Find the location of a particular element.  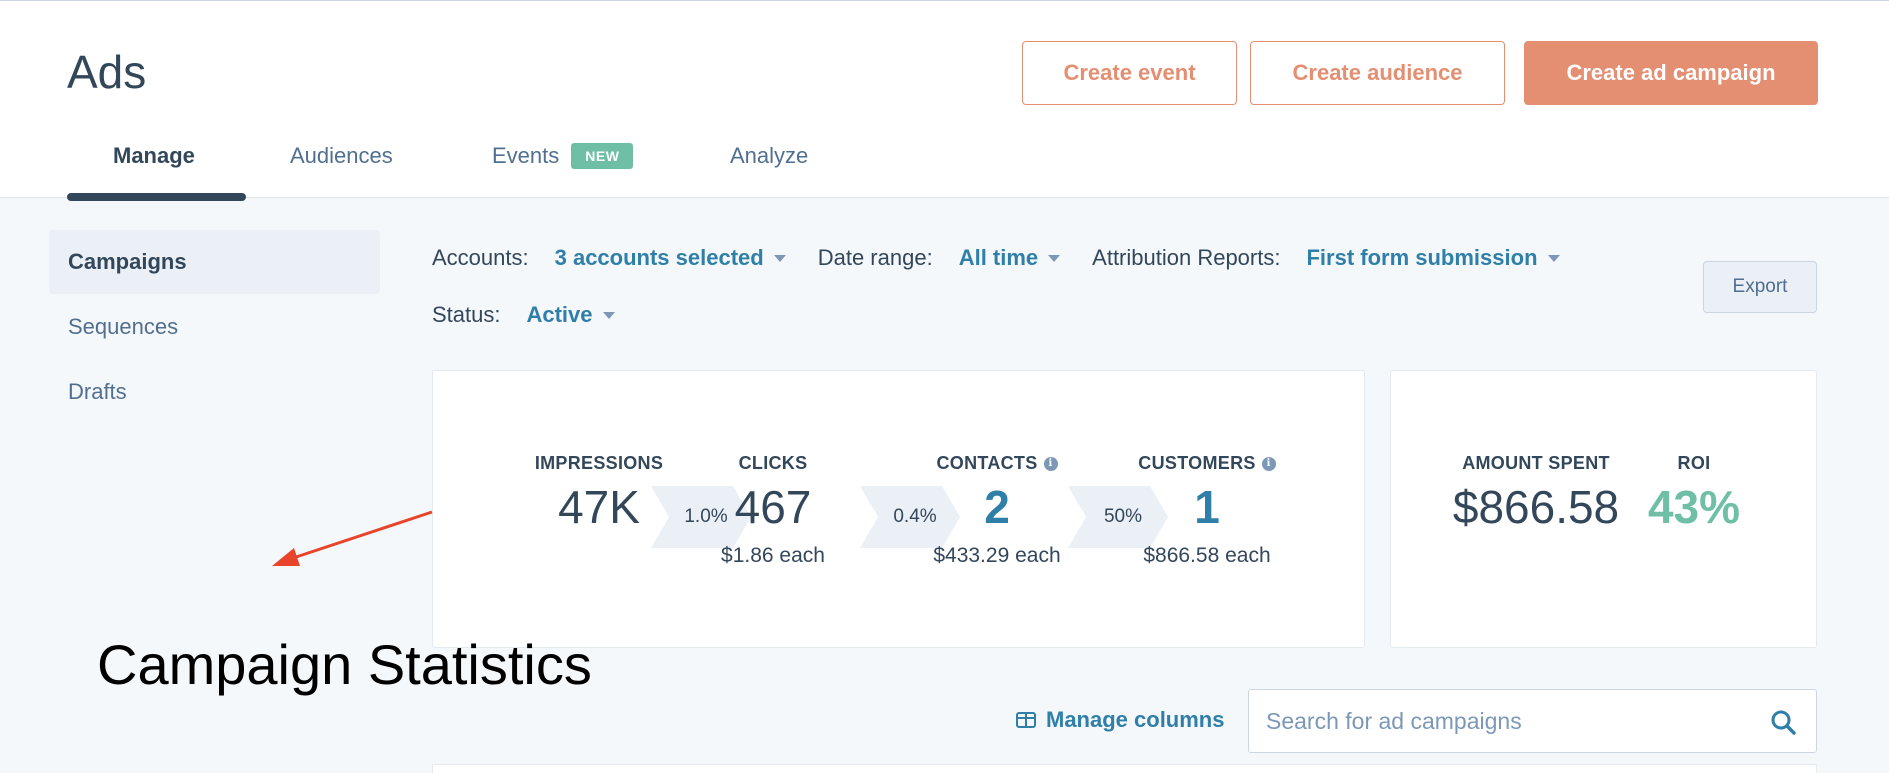

manage-columns-button: Manage columns is located at coordinates (1120, 720).